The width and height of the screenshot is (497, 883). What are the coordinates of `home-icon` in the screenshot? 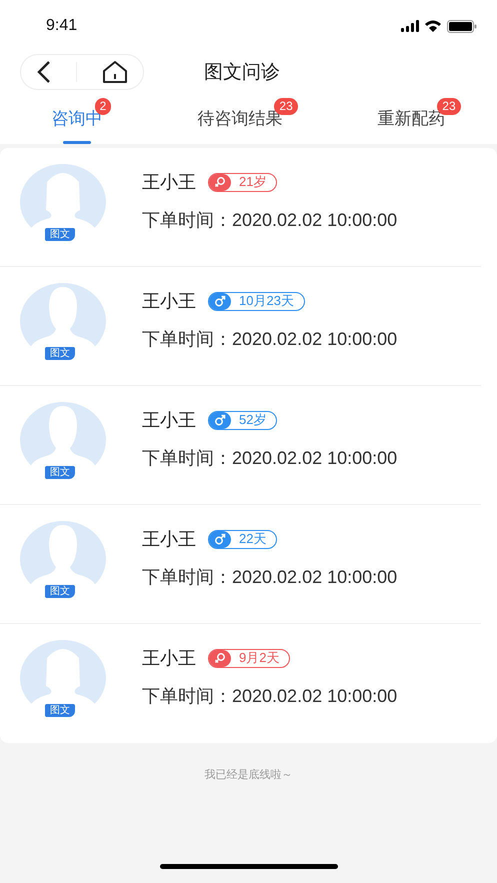 It's located at (115, 72).